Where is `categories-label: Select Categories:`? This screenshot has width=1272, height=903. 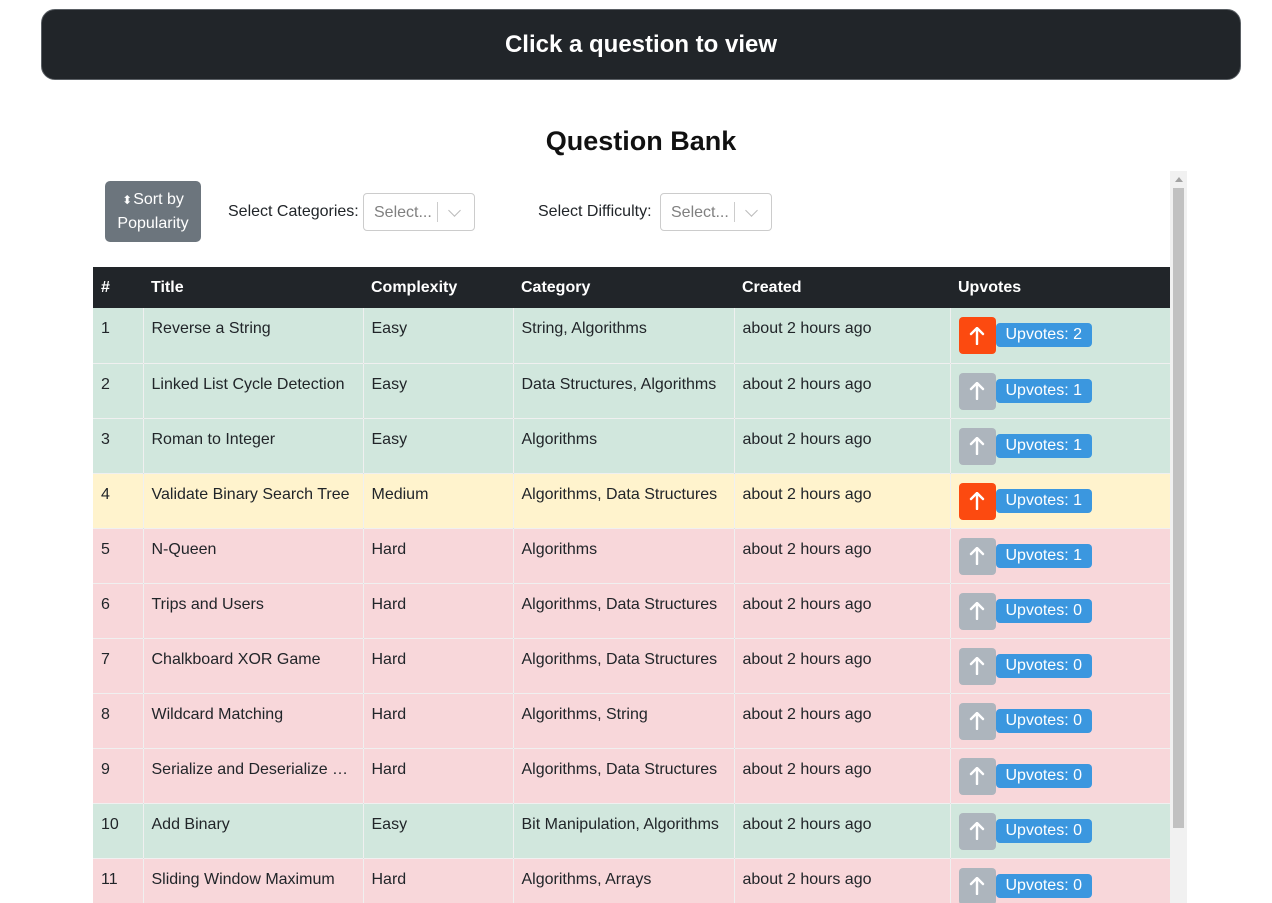 categories-label: Select Categories: is located at coordinates (293, 211).